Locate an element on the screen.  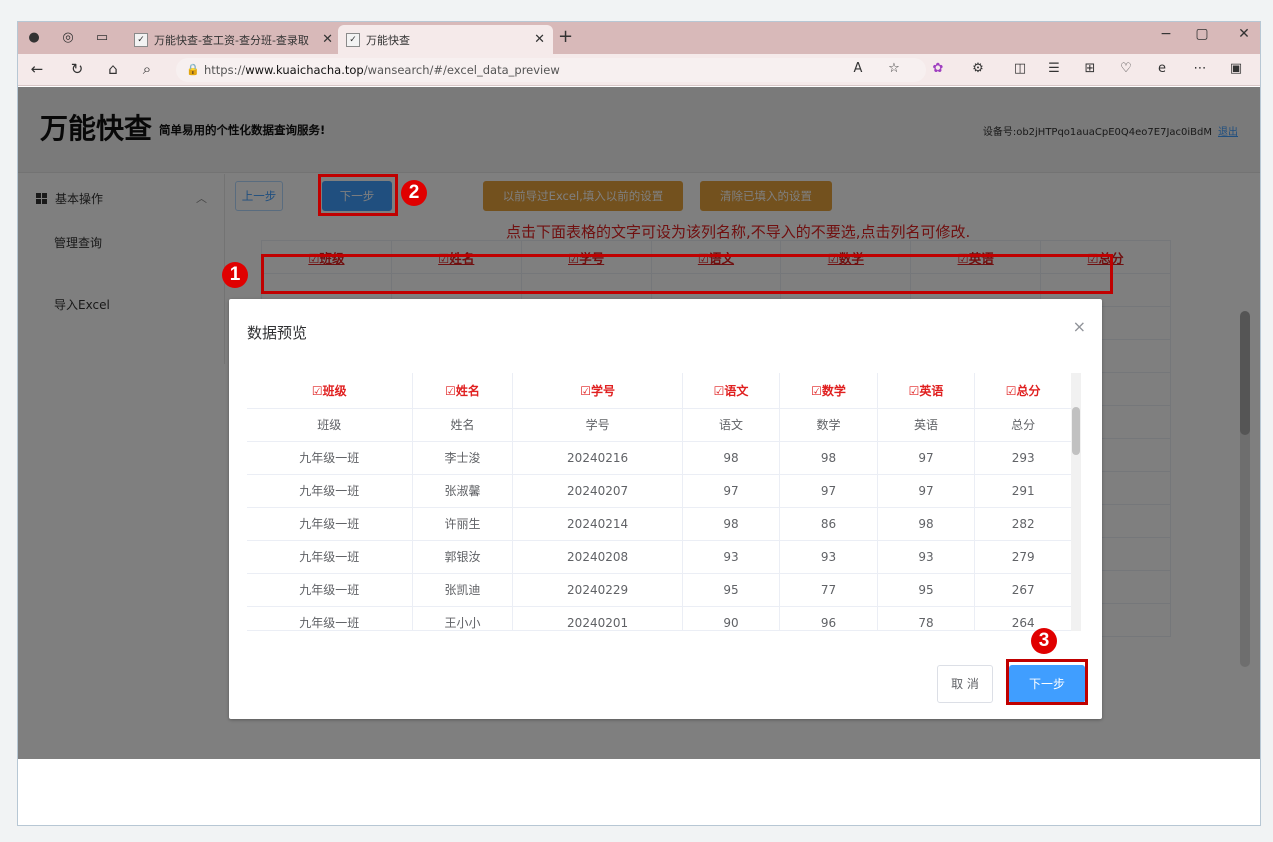
table-row: 九年级一班 郭银汝 20240208 93 93 93 279 is located at coordinates (659, 557).